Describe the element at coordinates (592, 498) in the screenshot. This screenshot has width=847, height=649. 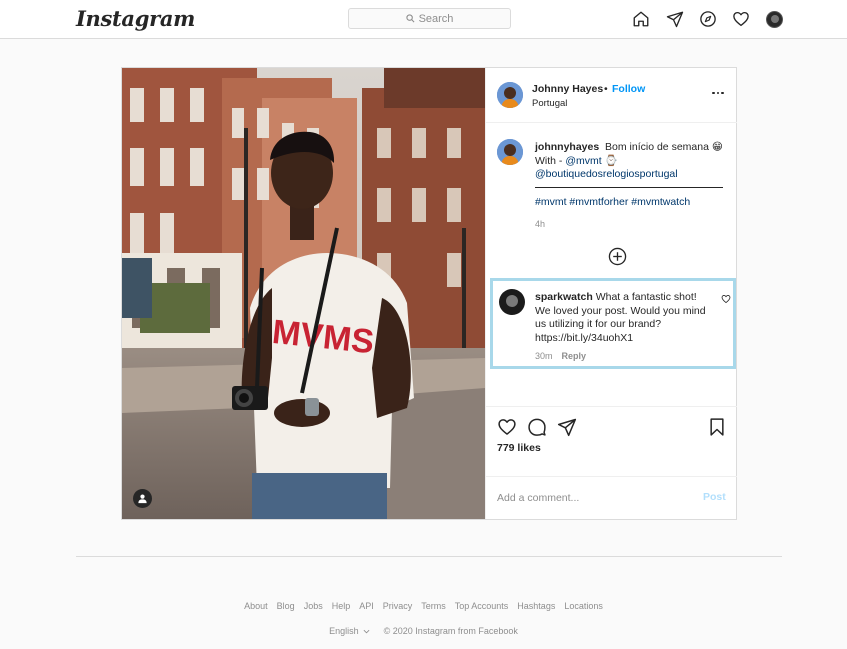
I see `comment-input` at that location.